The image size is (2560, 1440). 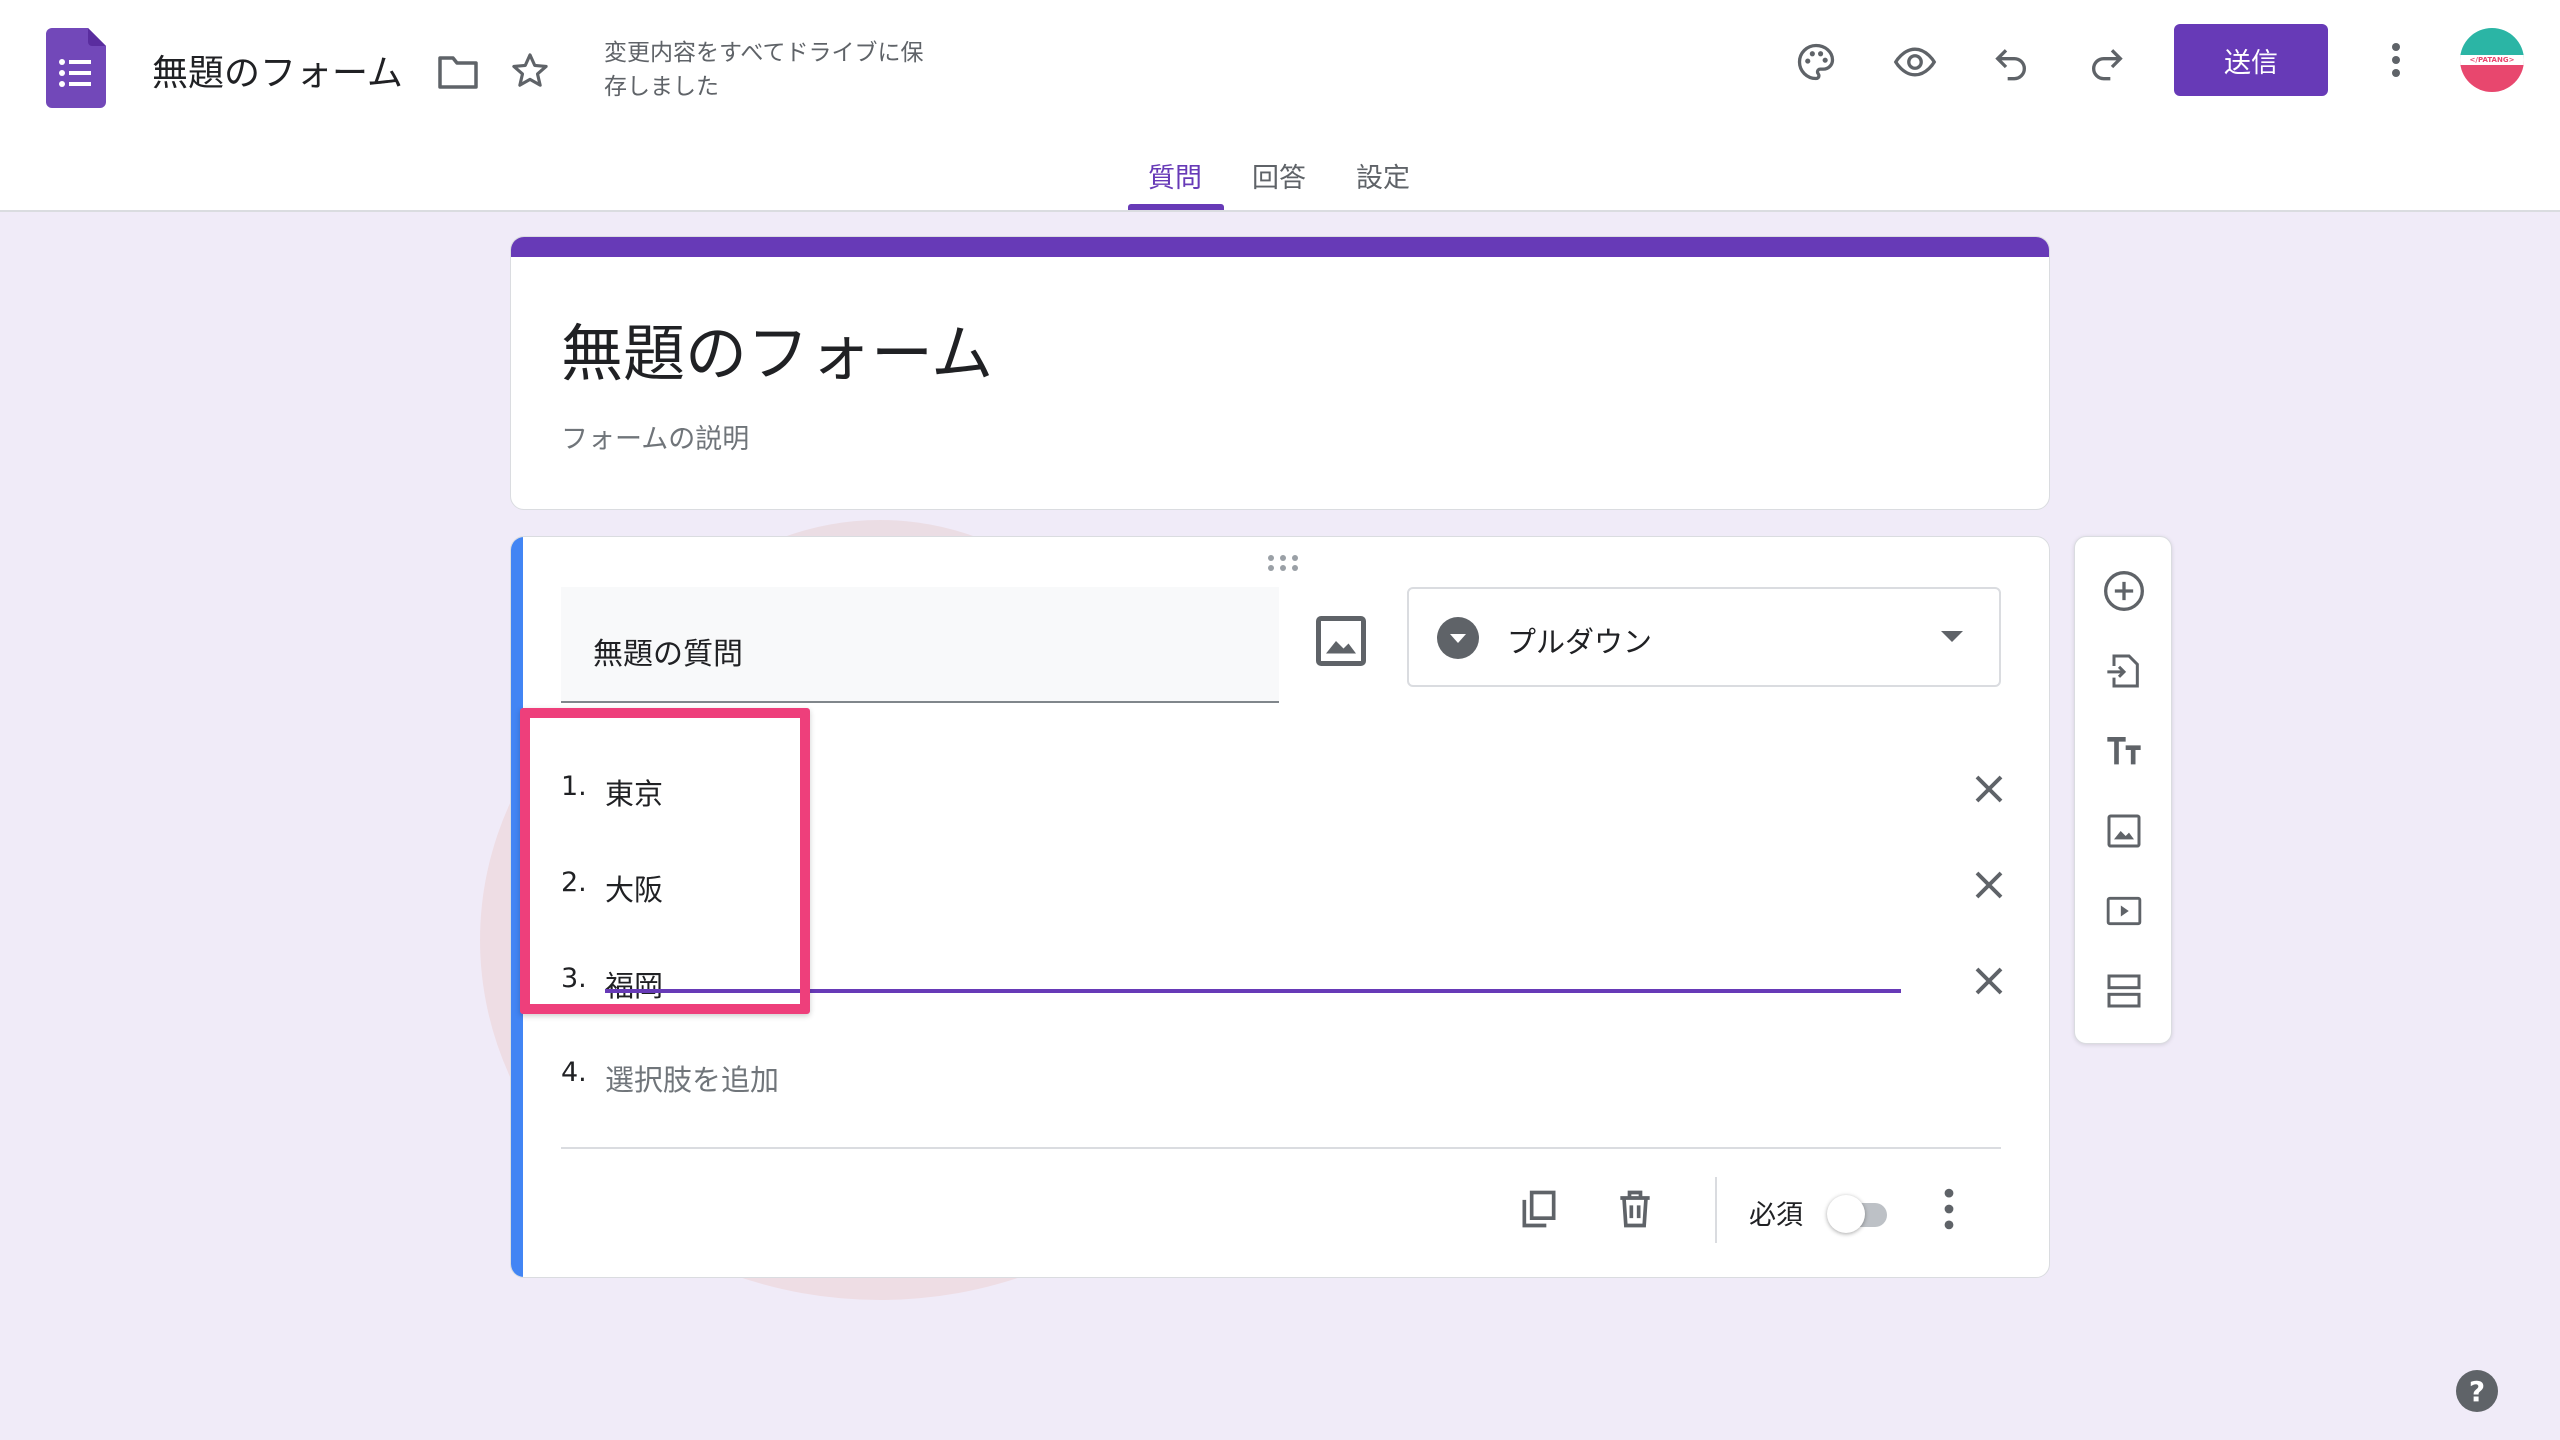 What do you see at coordinates (2011, 62) in the screenshot?
I see `undo-icon` at bounding box center [2011, 62].